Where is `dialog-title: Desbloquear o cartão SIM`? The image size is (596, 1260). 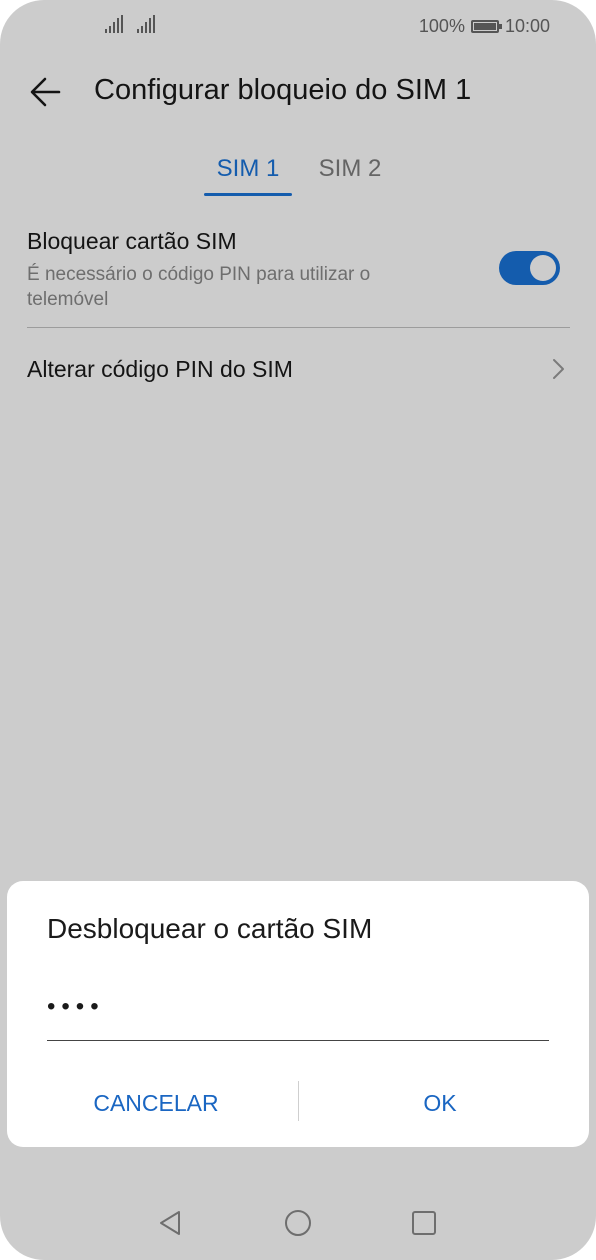
dialog-title: Desbloquear o cartão SIM is located at coordinates (210, 928).